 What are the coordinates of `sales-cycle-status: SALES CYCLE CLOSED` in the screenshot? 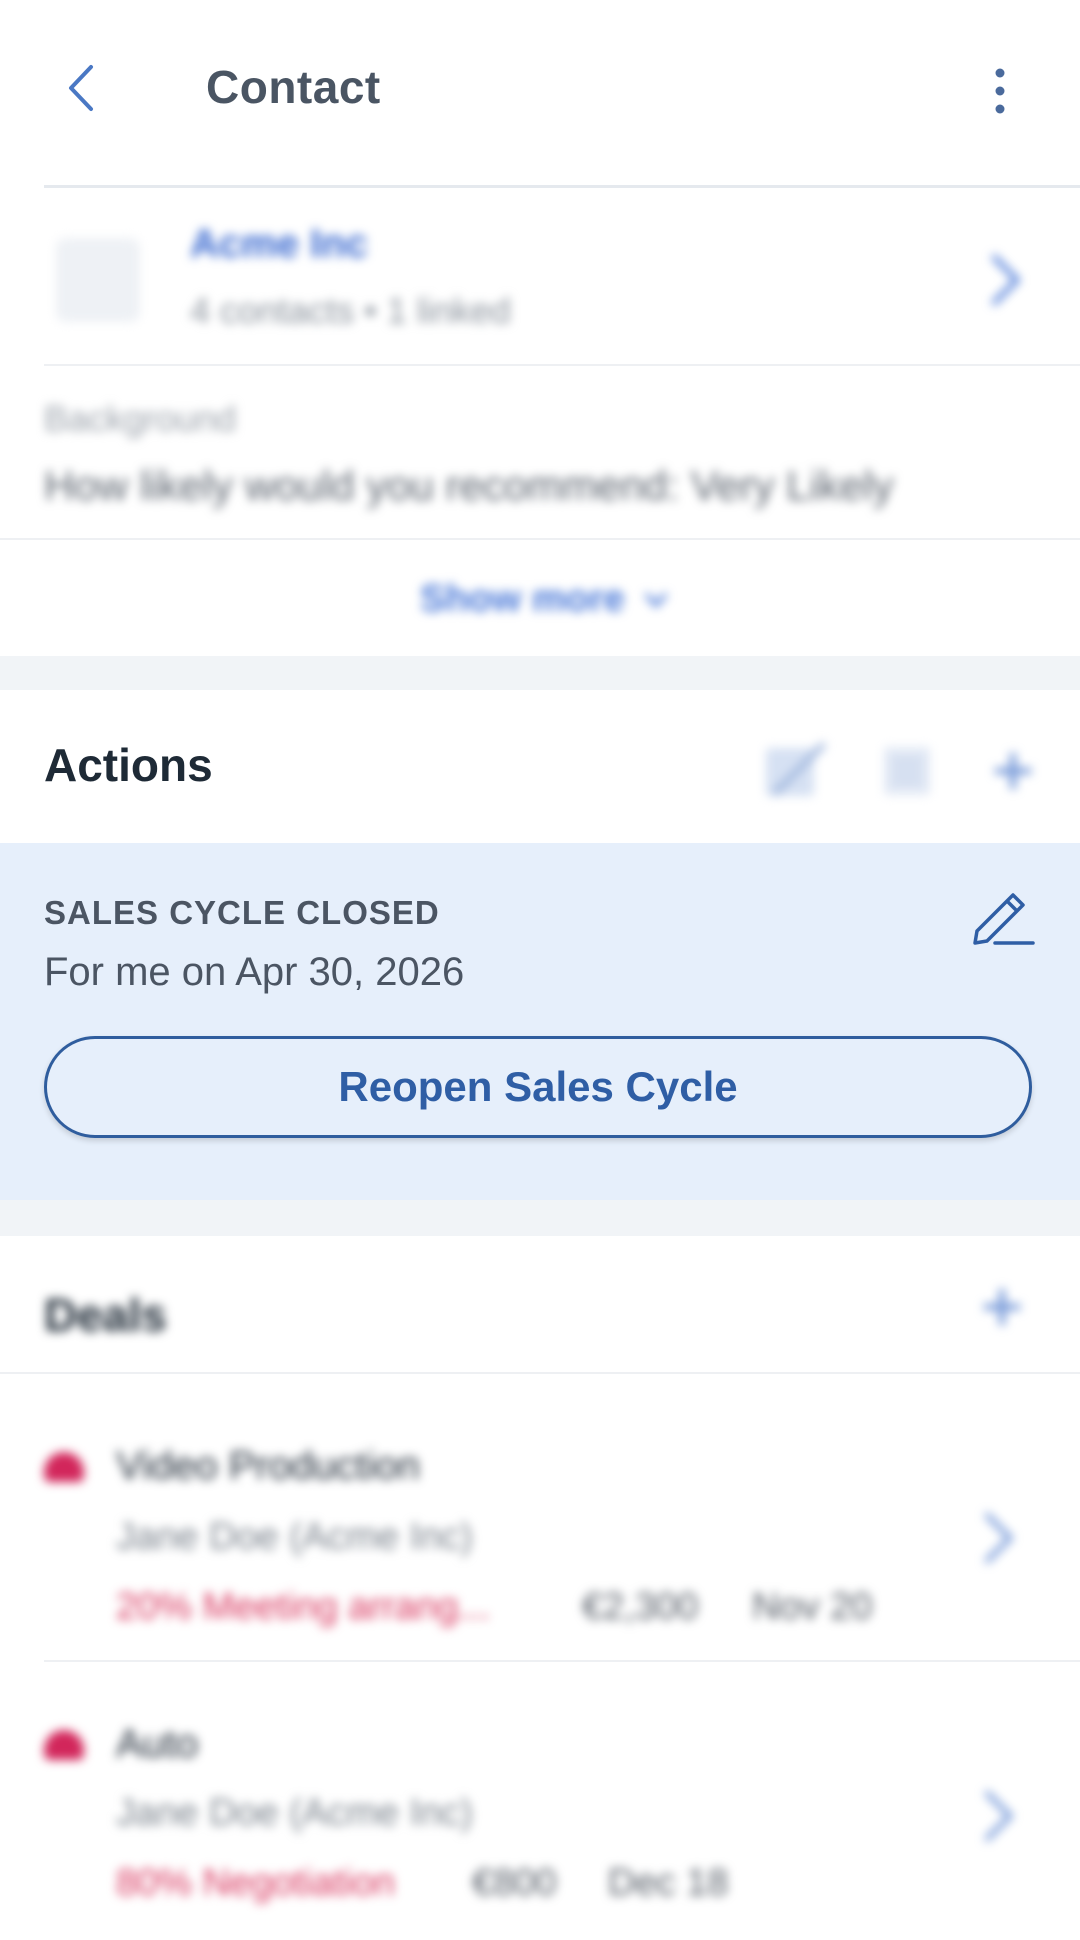 It's located at (242, 912).